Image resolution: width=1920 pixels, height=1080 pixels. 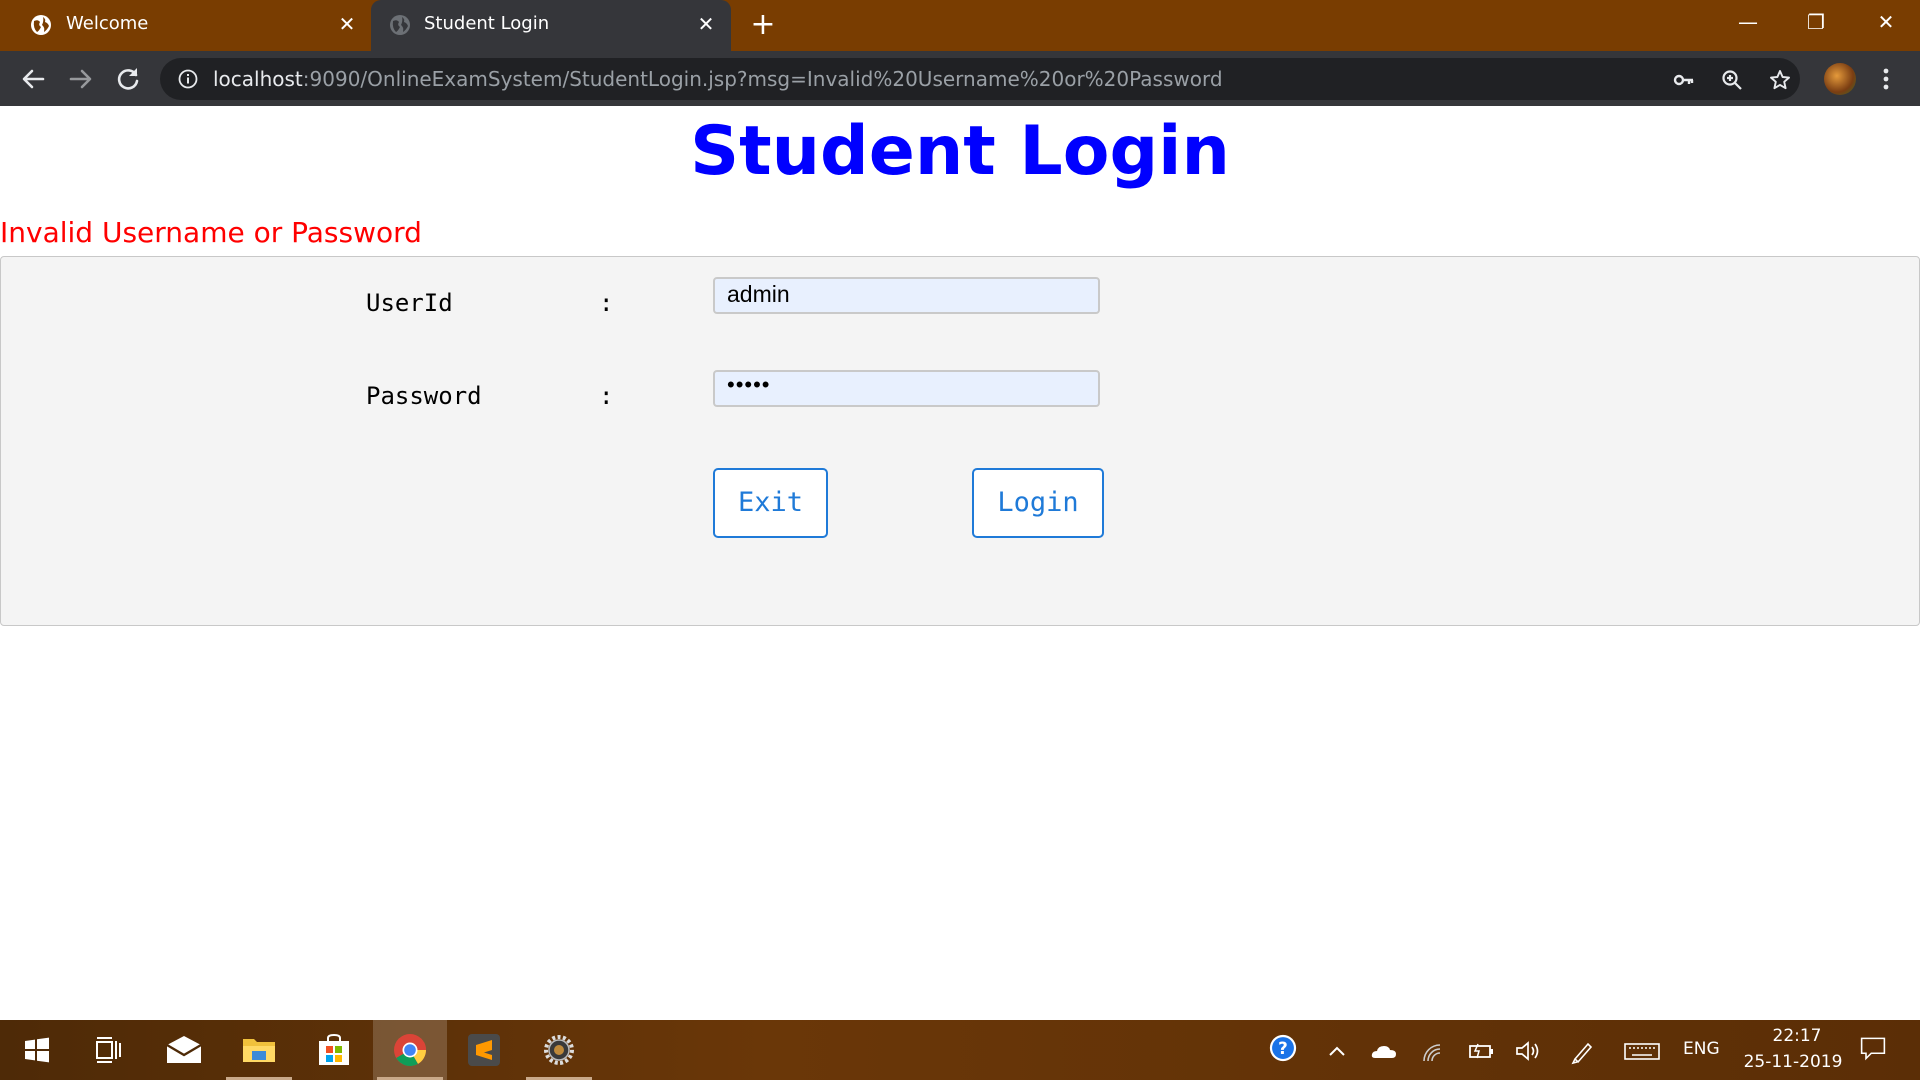 I want to click on keyboard-icon, so click(x=1642, y=1051).